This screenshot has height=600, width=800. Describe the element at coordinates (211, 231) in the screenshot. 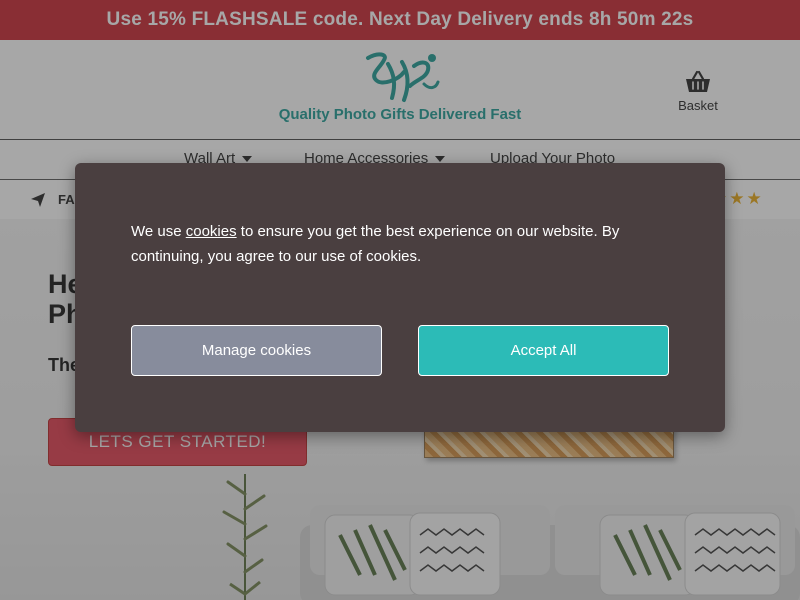

I see `cookies-link: cookies` at that location.